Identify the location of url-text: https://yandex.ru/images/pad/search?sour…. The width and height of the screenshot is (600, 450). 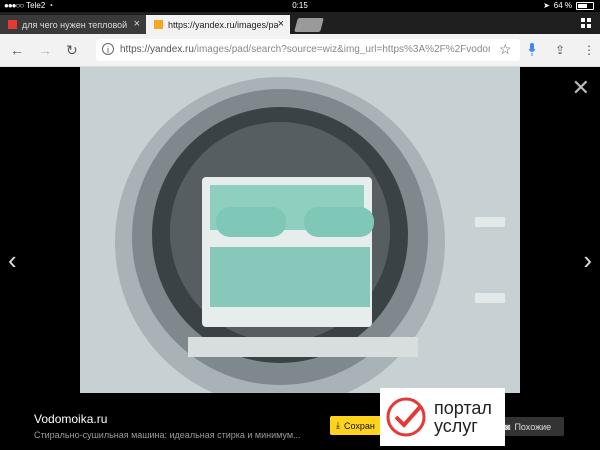
(305, 49).